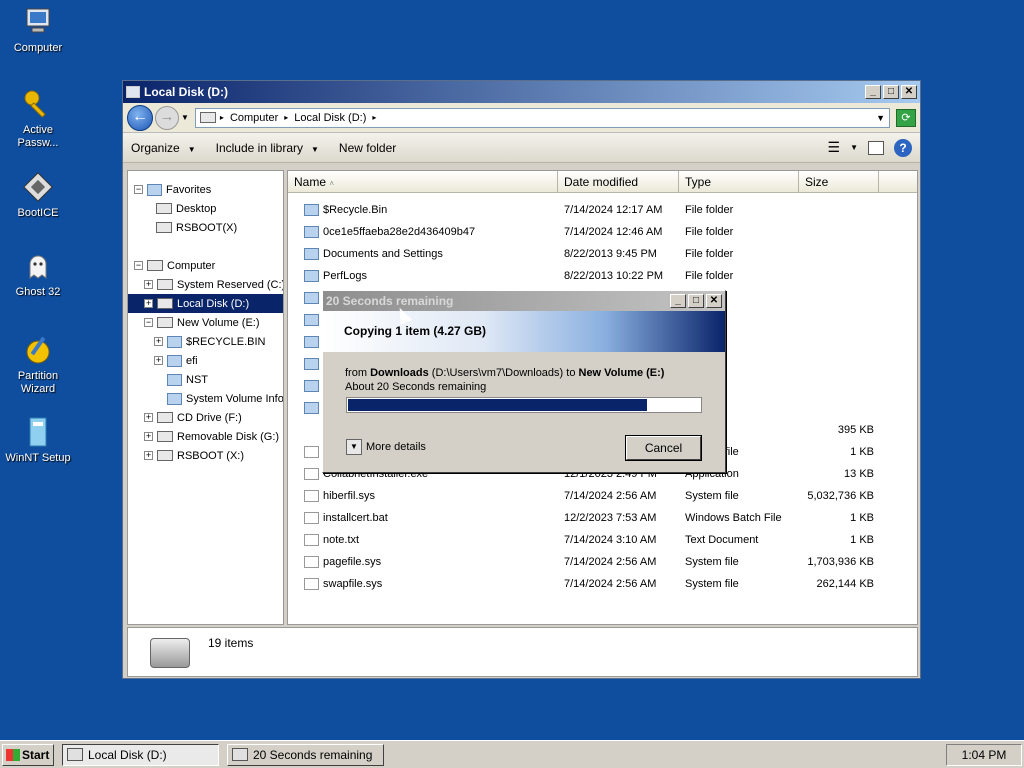  I want to click on tree-item-local-disk-d: + Local Disk (D:), so click(205, 303).